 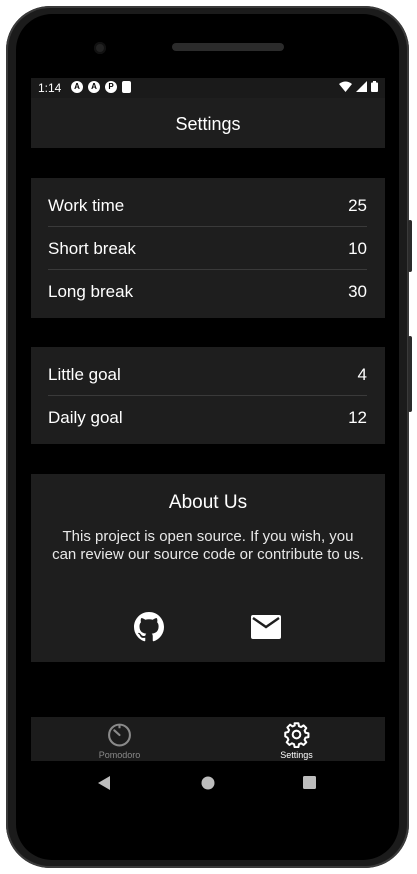 I want to click on email-button, so click(x=266, y=627).